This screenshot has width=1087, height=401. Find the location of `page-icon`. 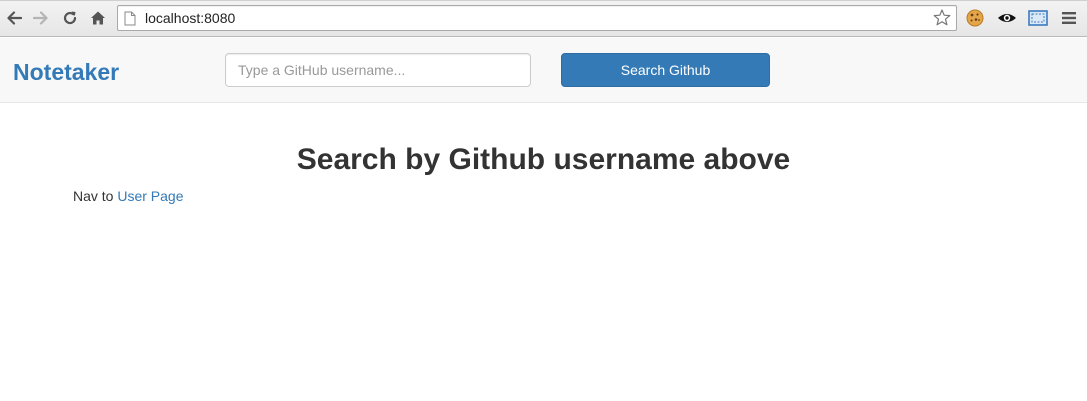

page-icon is located at coordinates (130, 18).